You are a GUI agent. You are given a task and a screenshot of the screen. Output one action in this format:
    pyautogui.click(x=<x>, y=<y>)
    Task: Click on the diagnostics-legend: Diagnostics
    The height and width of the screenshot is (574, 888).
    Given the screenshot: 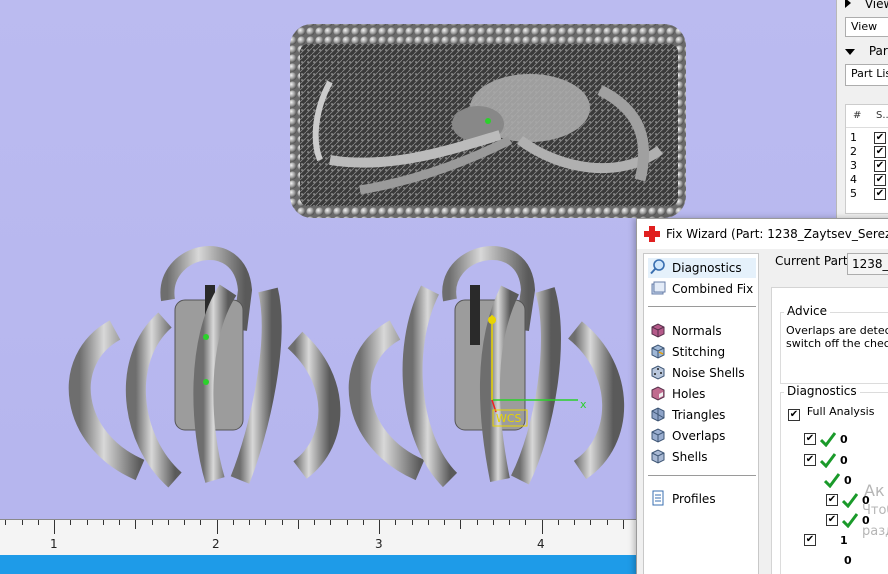 What is the action you would take?
    pyautogui.click(x=822, y=391)
    